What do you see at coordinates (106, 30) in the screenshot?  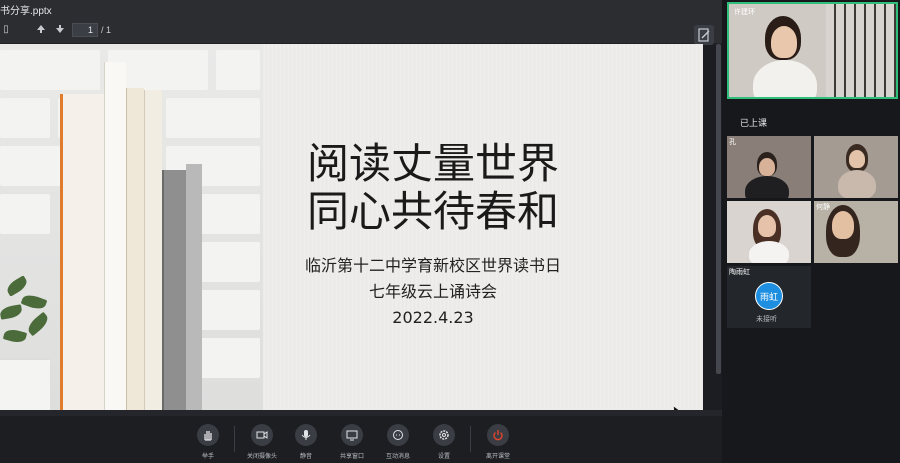 I see `page-total: / 1` at bounding box center [106, 30].